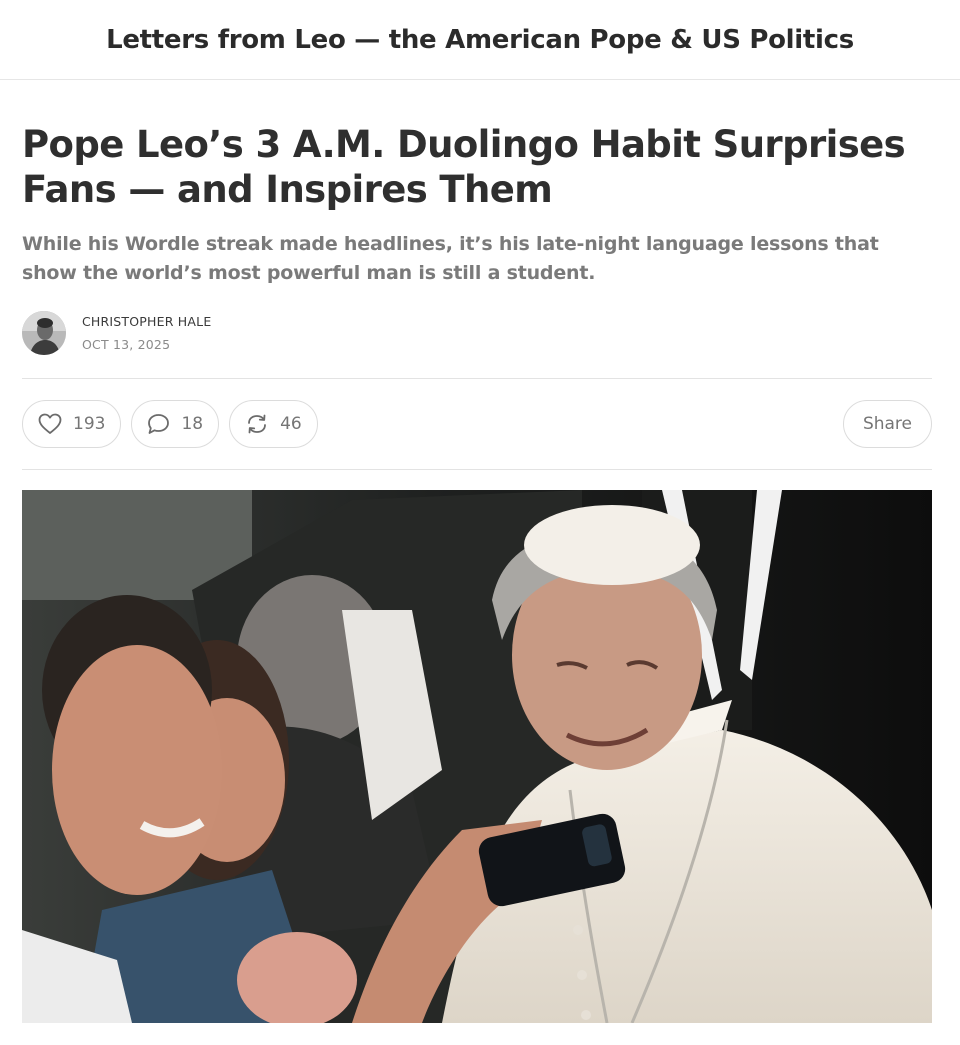 The image size is (960, 1045). I want to click on comment-button: 18, so click(175, 424).